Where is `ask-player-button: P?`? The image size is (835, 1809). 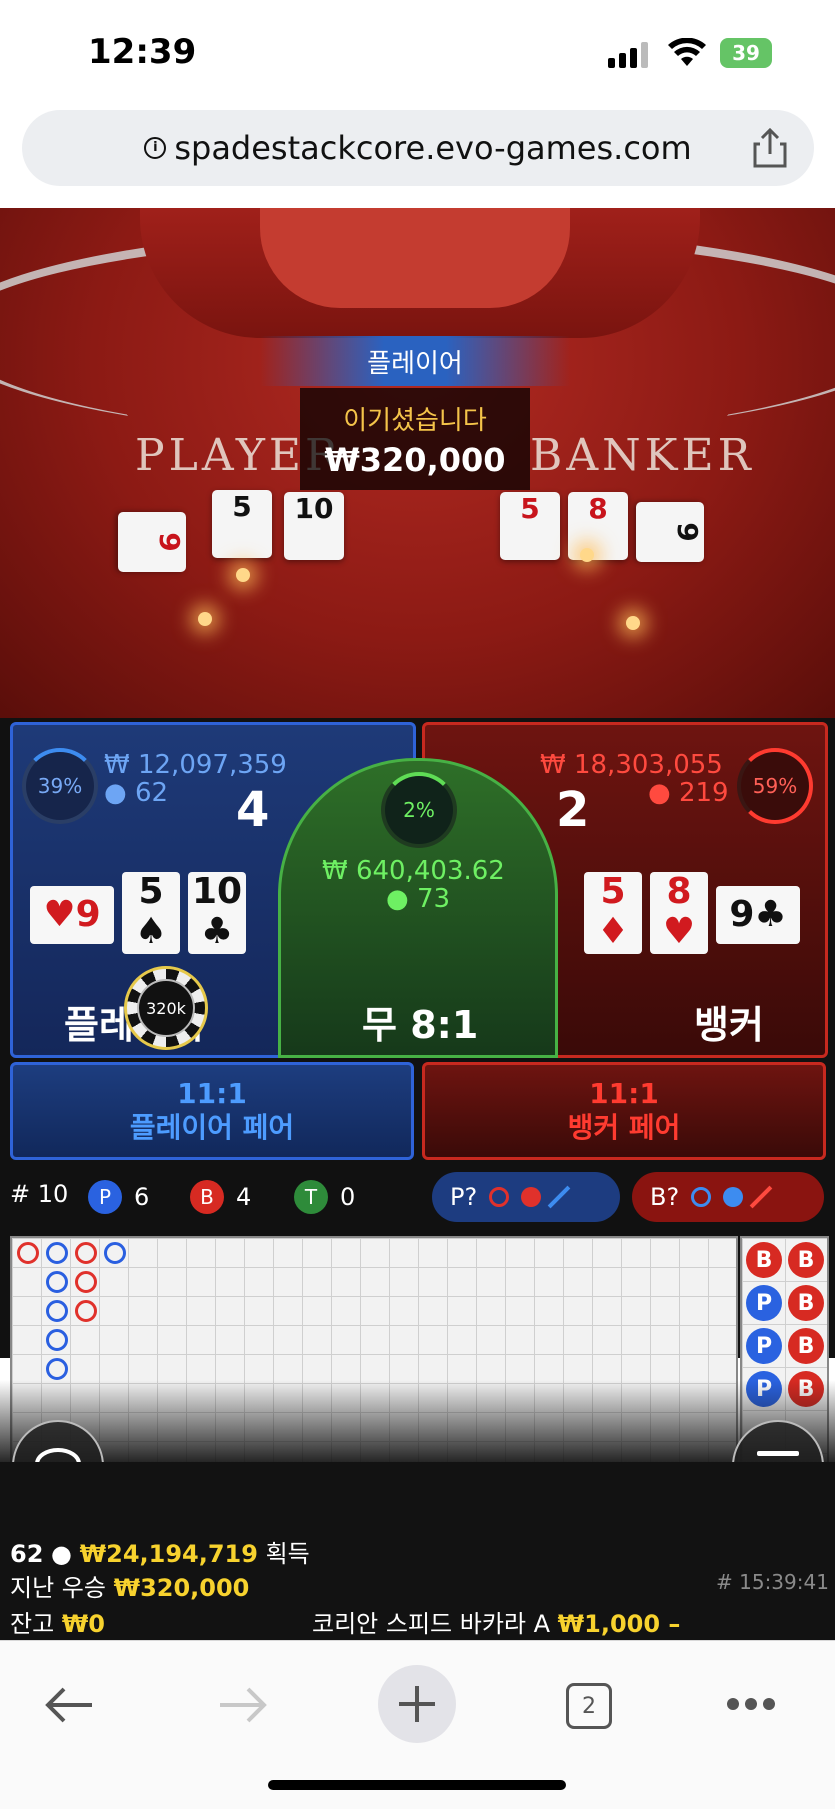
ask-player-button: P? is located at coordinates (526, 1197).